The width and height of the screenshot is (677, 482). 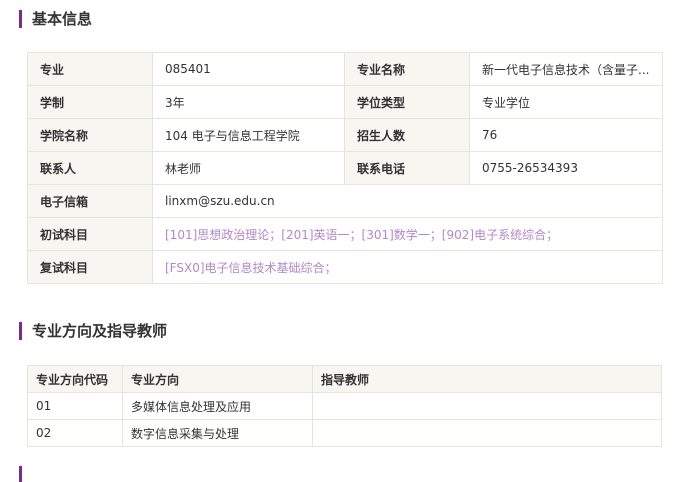 What do you see at coordinates (90, 201) in the screenshot?
I see `email-label: 电子信箱` at bounding box center [90, 201].